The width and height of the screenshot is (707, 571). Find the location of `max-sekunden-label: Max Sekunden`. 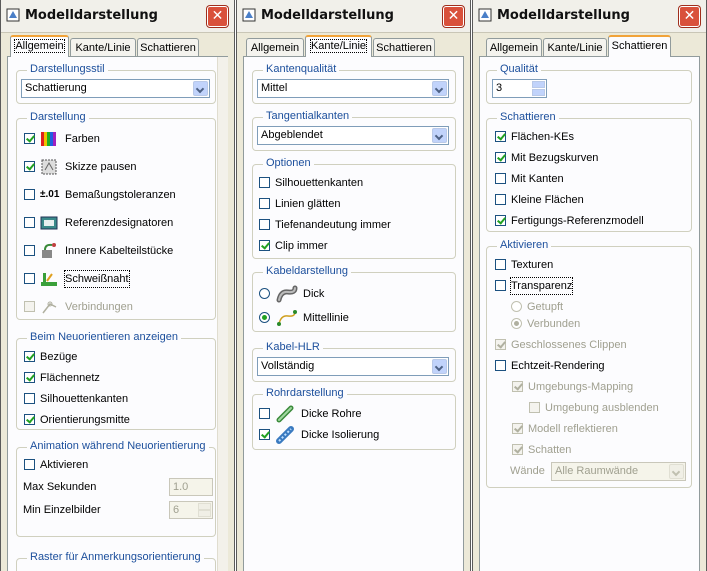

max-sekunden-label: Max Sekunden is located at coordinates (60, 487).